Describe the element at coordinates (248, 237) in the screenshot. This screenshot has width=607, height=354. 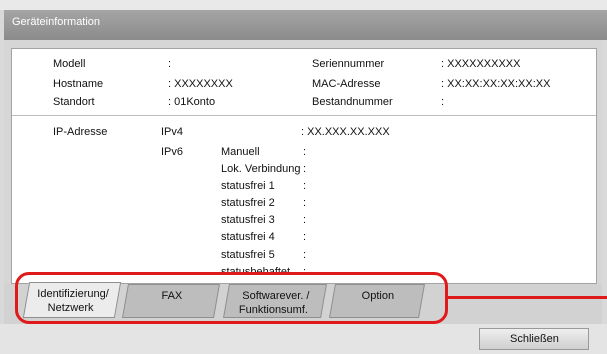
I see `ipv6-row-label: statusfrei 4` at that location.